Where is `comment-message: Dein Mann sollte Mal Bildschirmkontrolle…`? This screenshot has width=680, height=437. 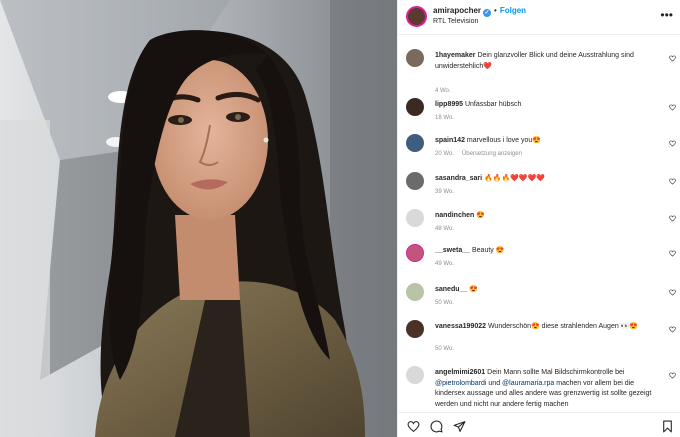
comment-message: Dein Mann sollte Mal Bildschirmkontrolle… is located at coordinates (556, 372).